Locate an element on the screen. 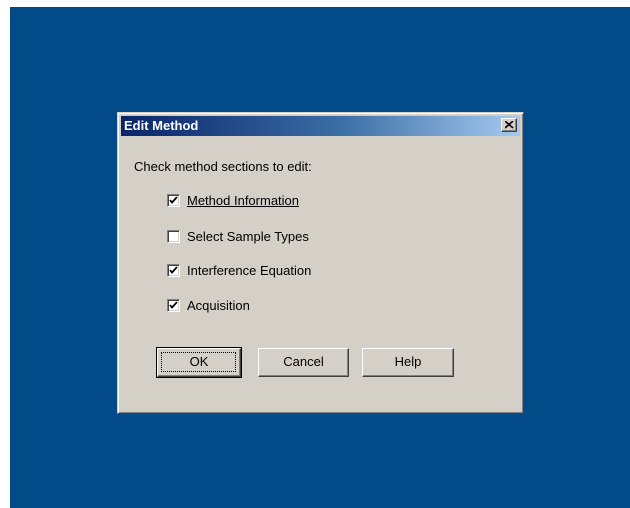 The width and height of the screenshot is (630, 508). close-icon is located at coordinates (509, 125).